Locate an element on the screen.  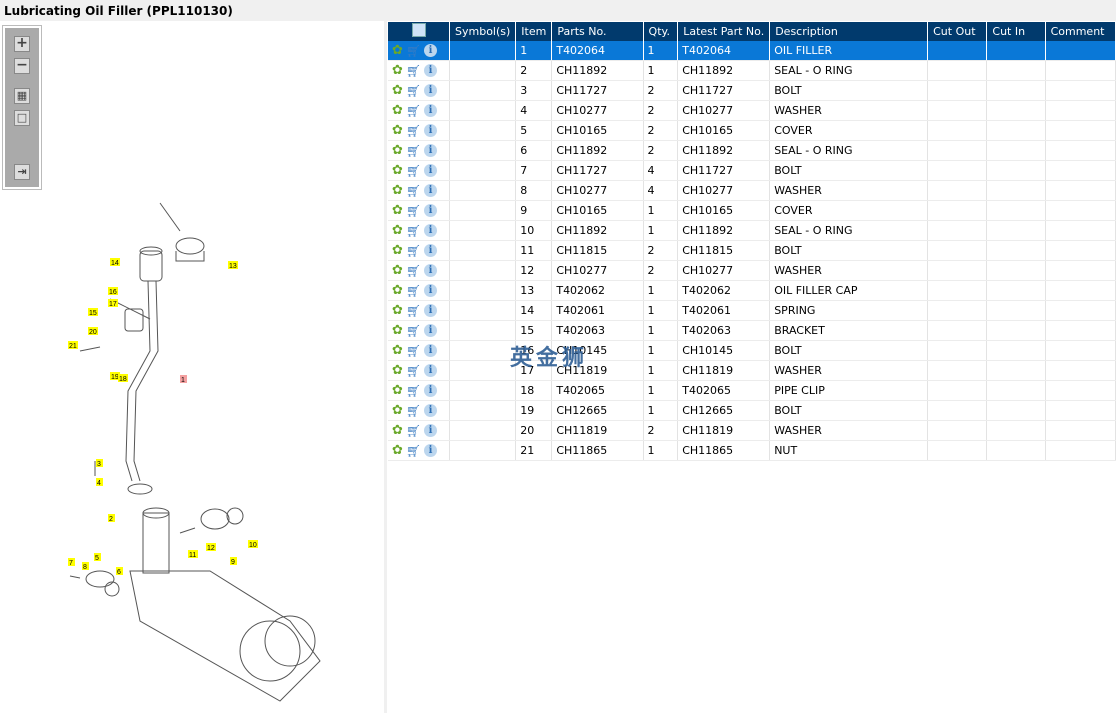
callout-label: 13 is located at coordinates (233, 265).